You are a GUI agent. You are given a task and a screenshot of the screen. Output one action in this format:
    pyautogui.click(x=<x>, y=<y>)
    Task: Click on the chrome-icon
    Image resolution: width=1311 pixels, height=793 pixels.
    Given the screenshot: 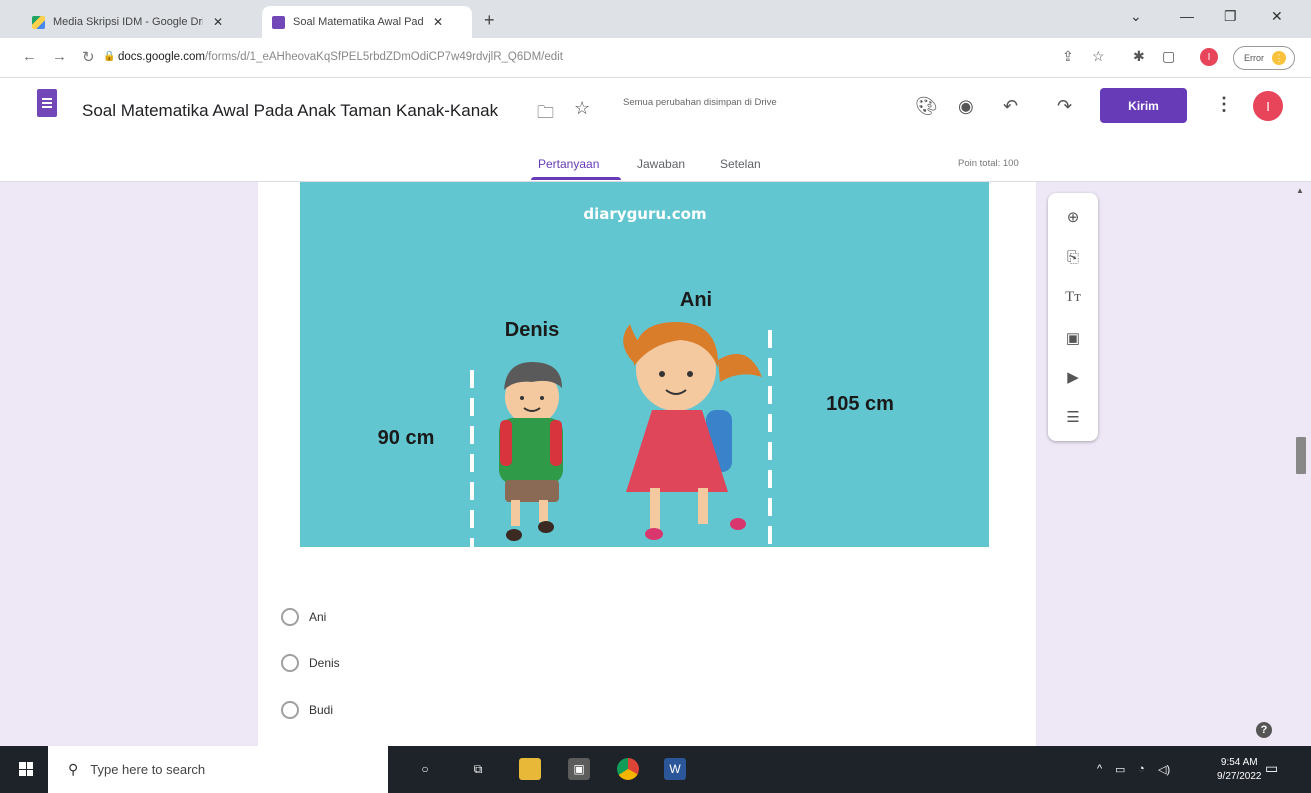 What is the action you would take?
    pyautogui.click(x=628, y=769)
    